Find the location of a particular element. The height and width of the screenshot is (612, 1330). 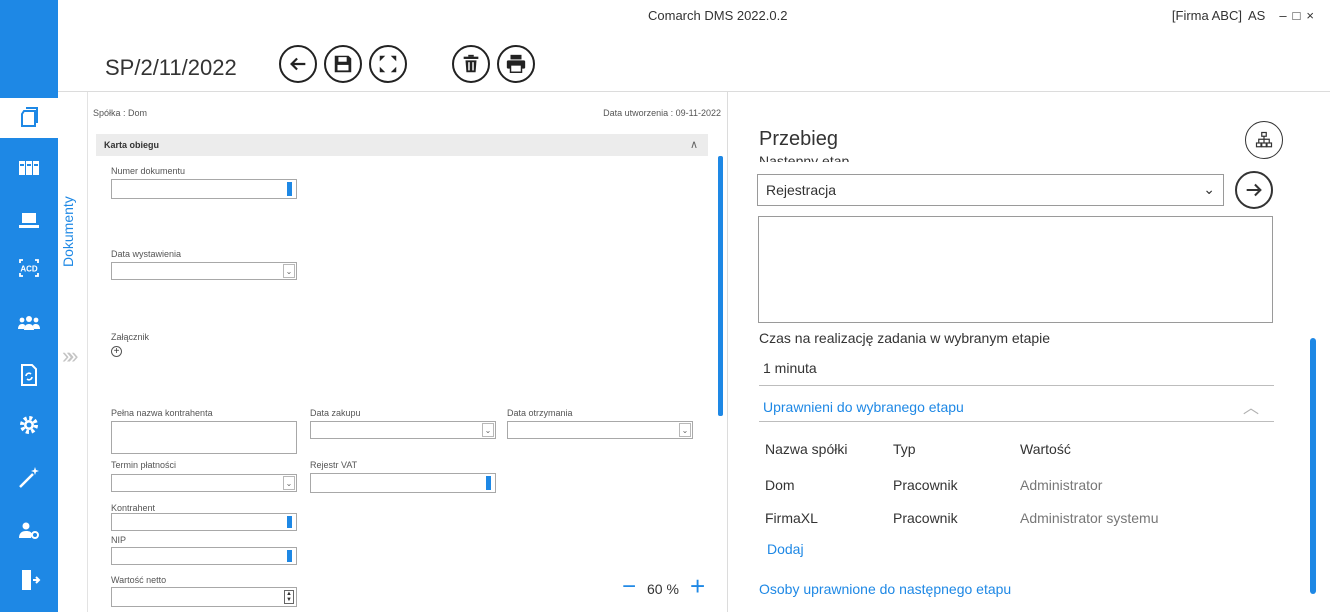

next-stage-persons-link: Osoby uprawnione do następnego etapu is located at coordinates (885, 589).